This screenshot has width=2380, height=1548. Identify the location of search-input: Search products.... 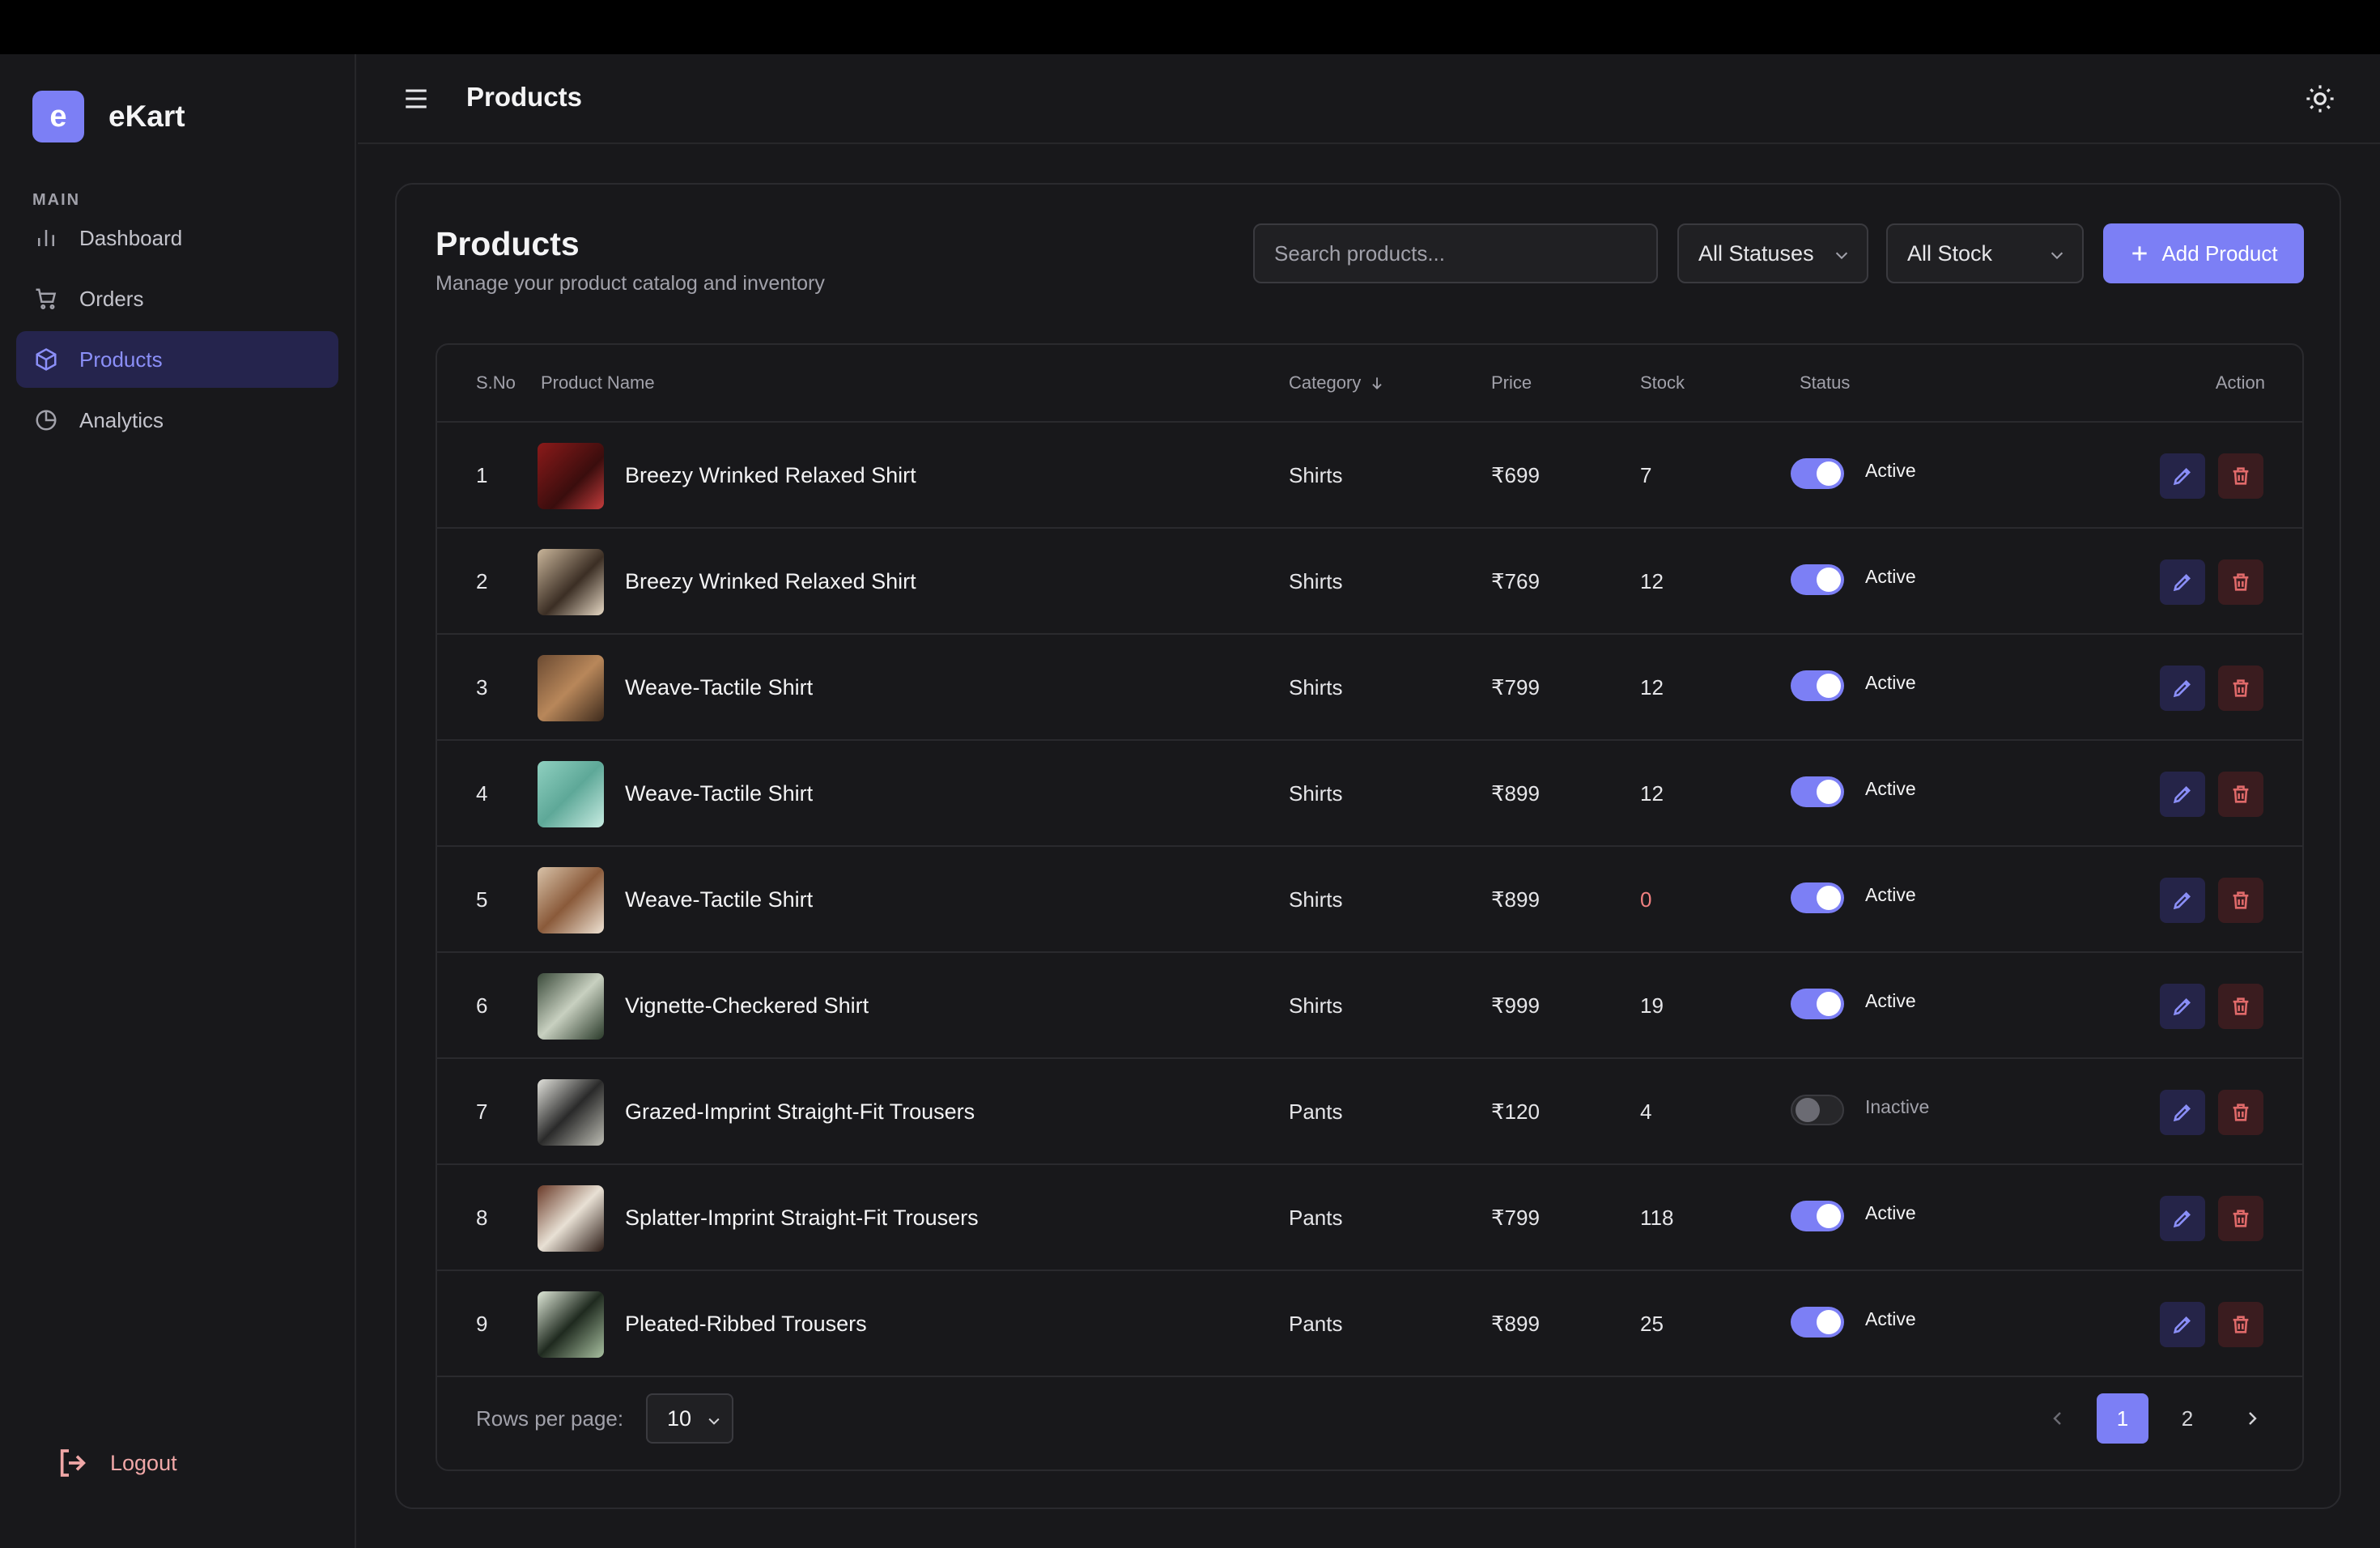
(1455, 253).